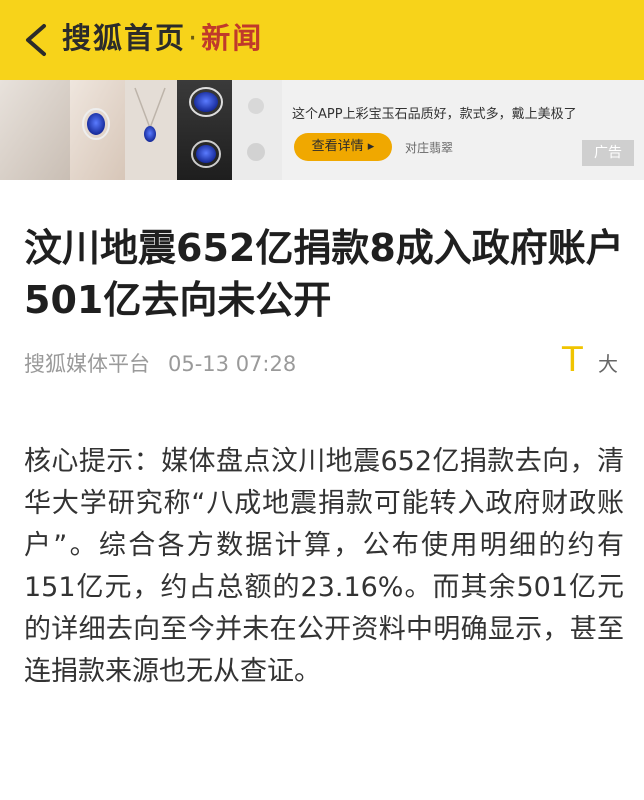 The image size is (644, 800). What do you see at coordinates (429, 148) in the screenshot?
I see `ad-source: 对庄翡翠` at bounding box center [429, 148].